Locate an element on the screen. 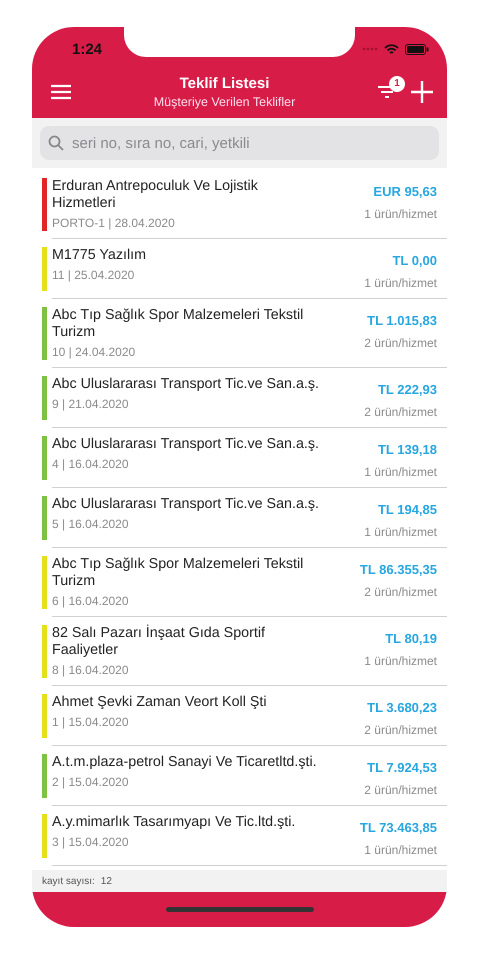  offer-row: Abc Uluslararası Transport Tic.ve San.a.ş. 5 | 16.04.2020 TL 194,85 1 ürün/hizmet is located at coordinates (239, 518).